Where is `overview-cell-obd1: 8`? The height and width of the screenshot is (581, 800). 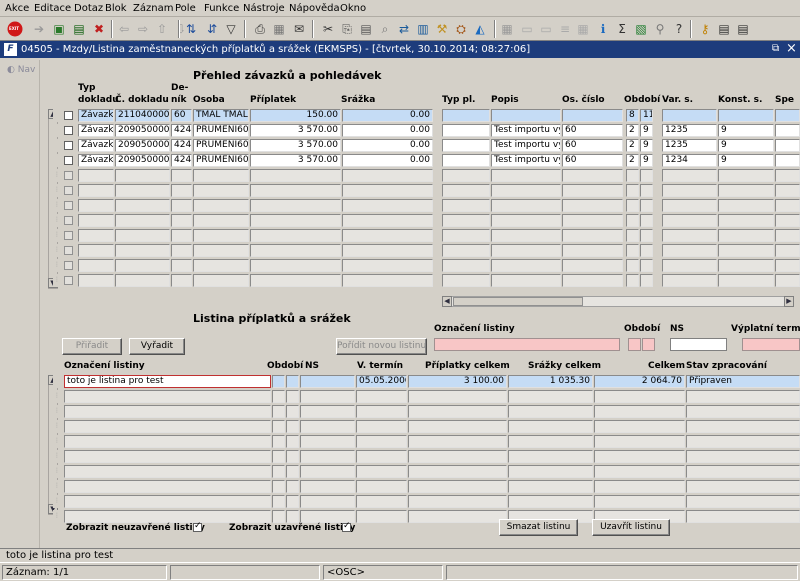 overview-cell-obd1: 8 is located at coordinates (632, 115).